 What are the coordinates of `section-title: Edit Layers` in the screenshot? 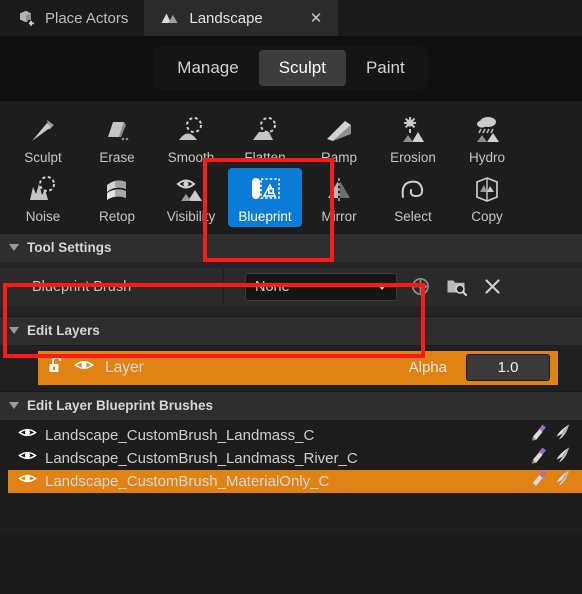 It's located at (63, 331).